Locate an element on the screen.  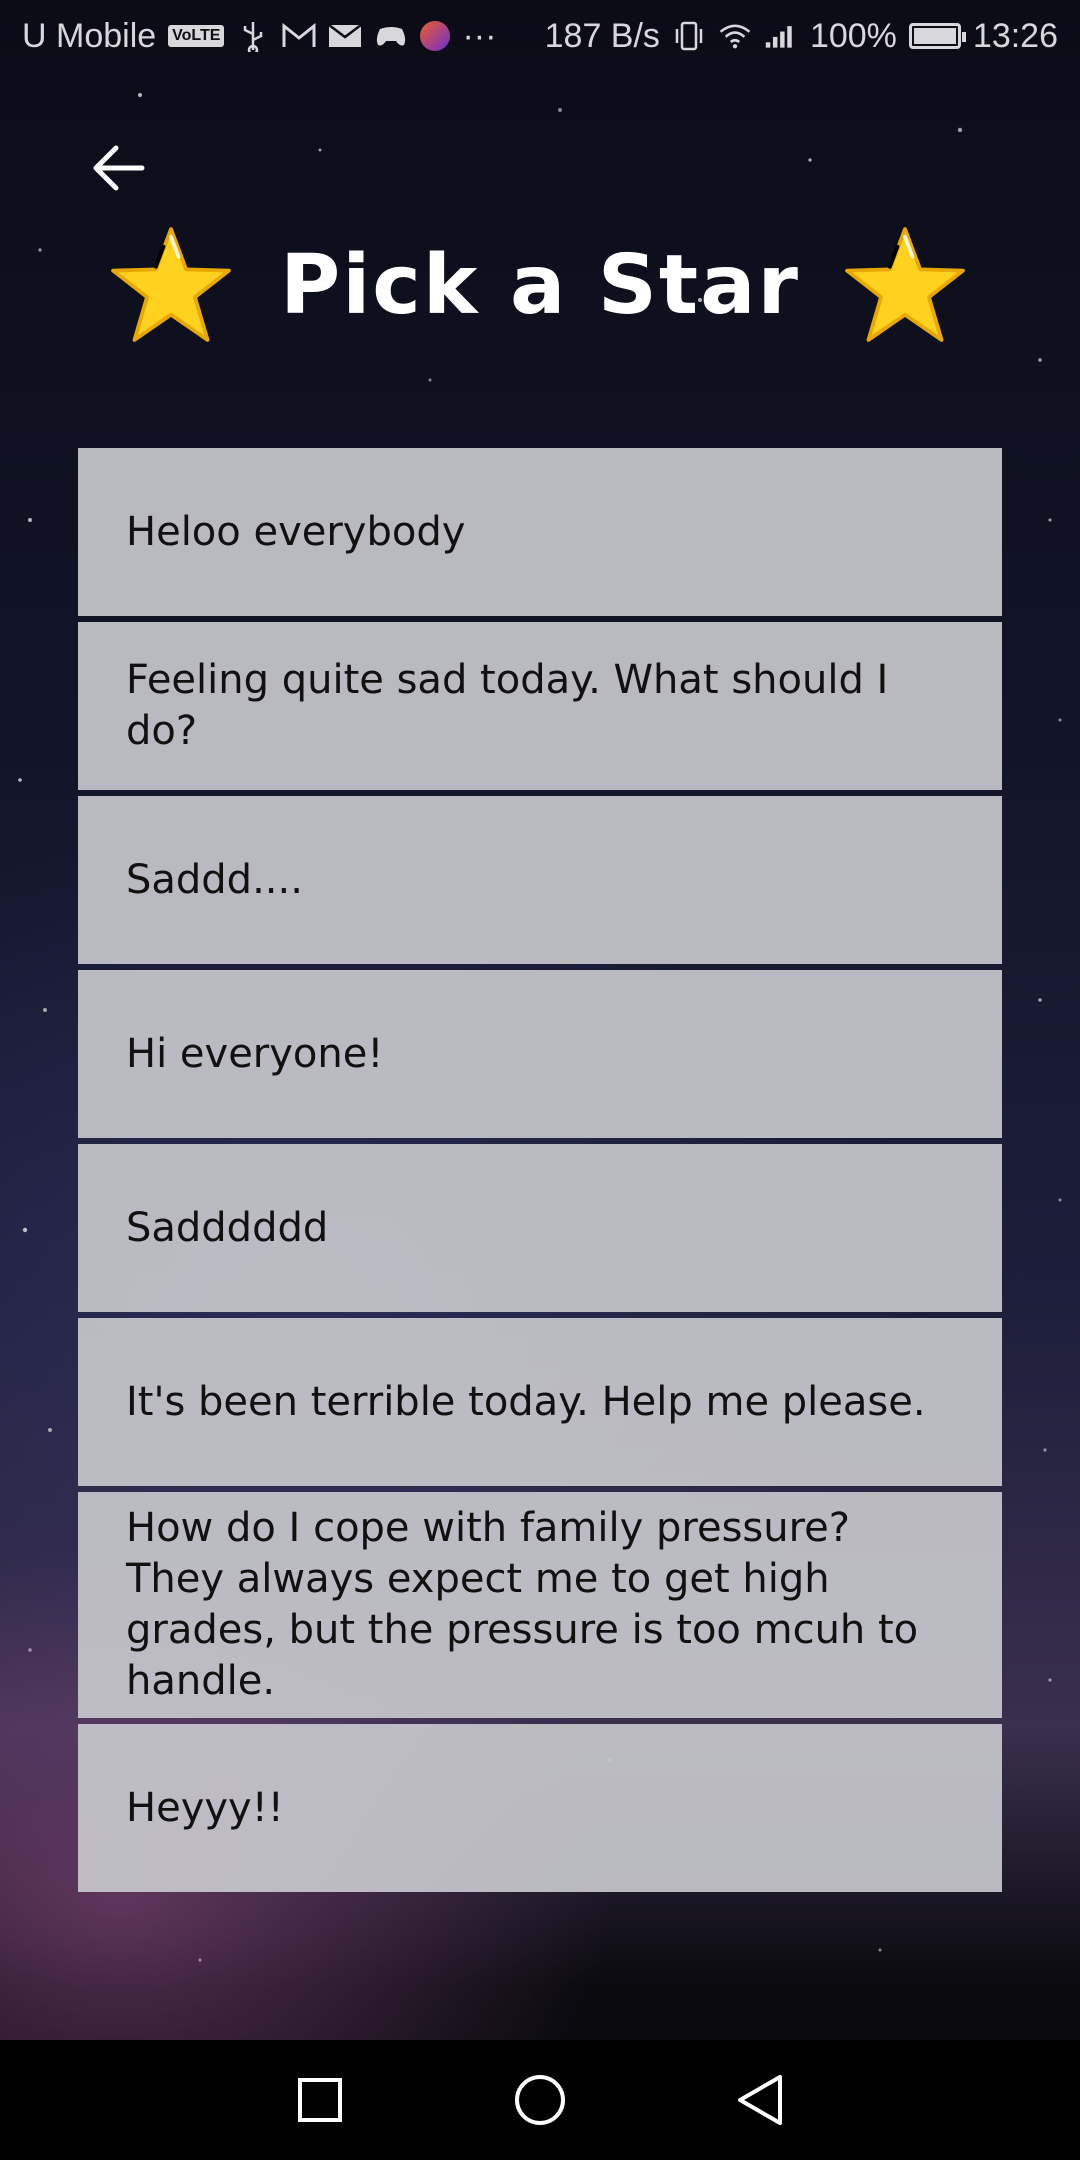
triangle-back-icon is located at coordinates (760, 2100).